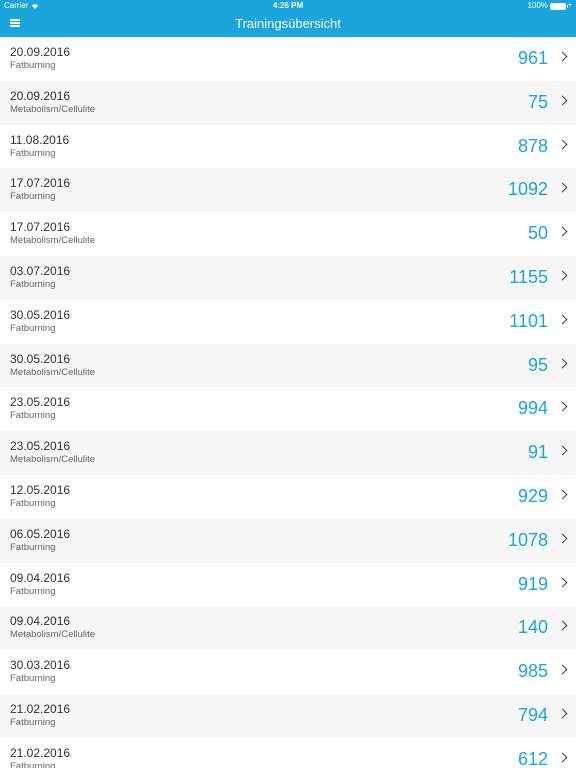  Describe the element at coordinates (537, 233) in the screenshot. I see `training-value: 50` at that location.